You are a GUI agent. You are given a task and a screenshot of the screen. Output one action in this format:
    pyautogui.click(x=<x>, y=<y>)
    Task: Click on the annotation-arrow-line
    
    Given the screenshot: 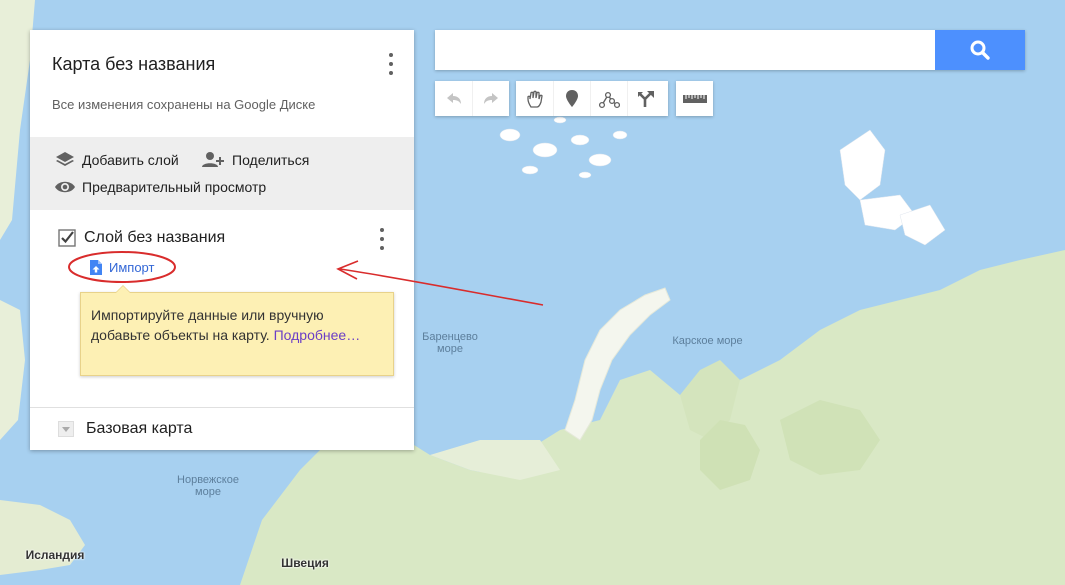 What is the action you would take?
    pyautogui.click(x=441, y=287)
    